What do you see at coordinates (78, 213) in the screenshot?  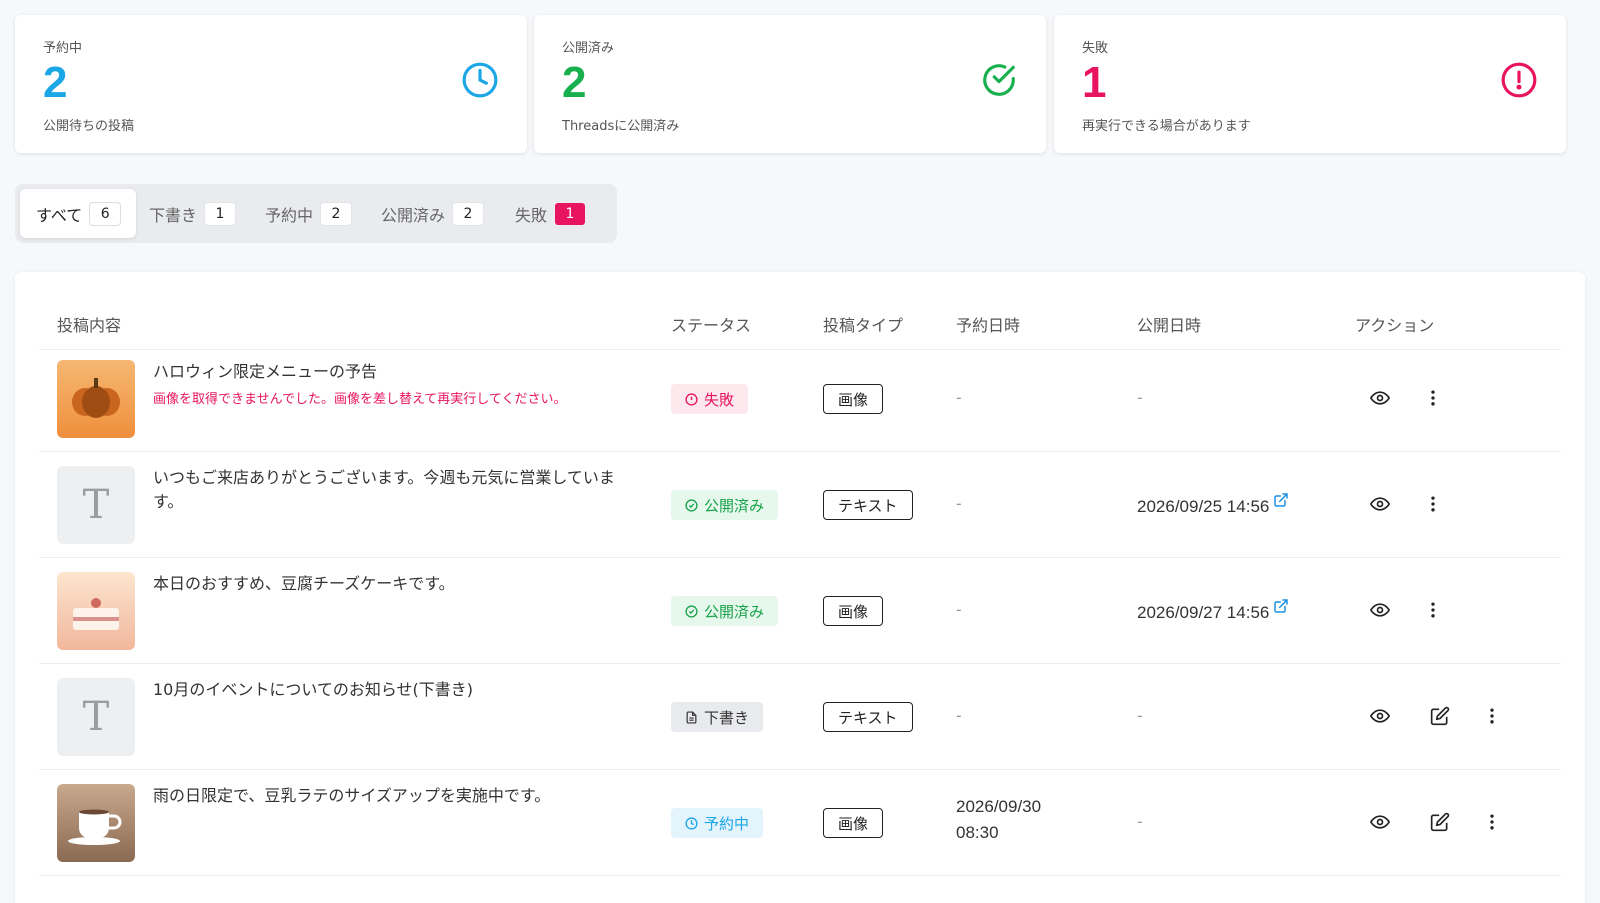 I see `tab-all: すべて 6` at bounding box center [78, 213].